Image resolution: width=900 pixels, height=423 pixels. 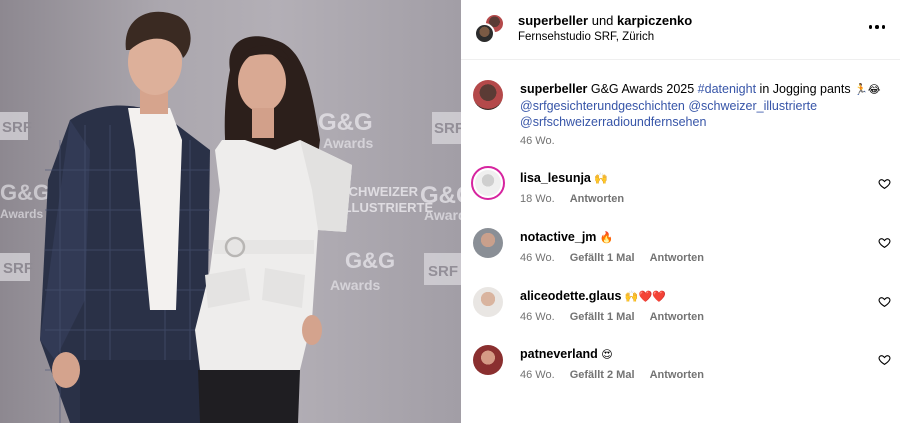 I want to click on caption-emojis: 🏃😂, so click(x=867, y=89).